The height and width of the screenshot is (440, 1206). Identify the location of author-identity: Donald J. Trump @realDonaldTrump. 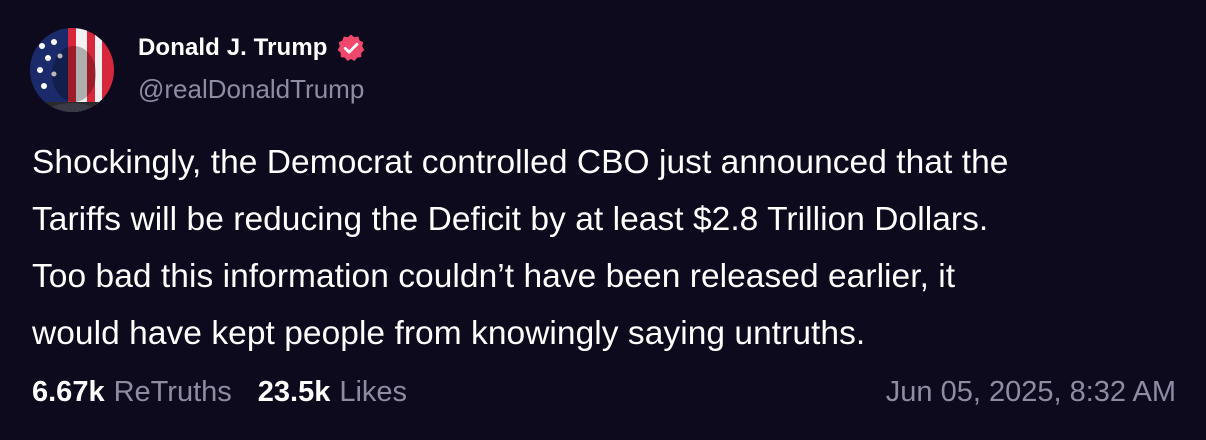
(252, 69).